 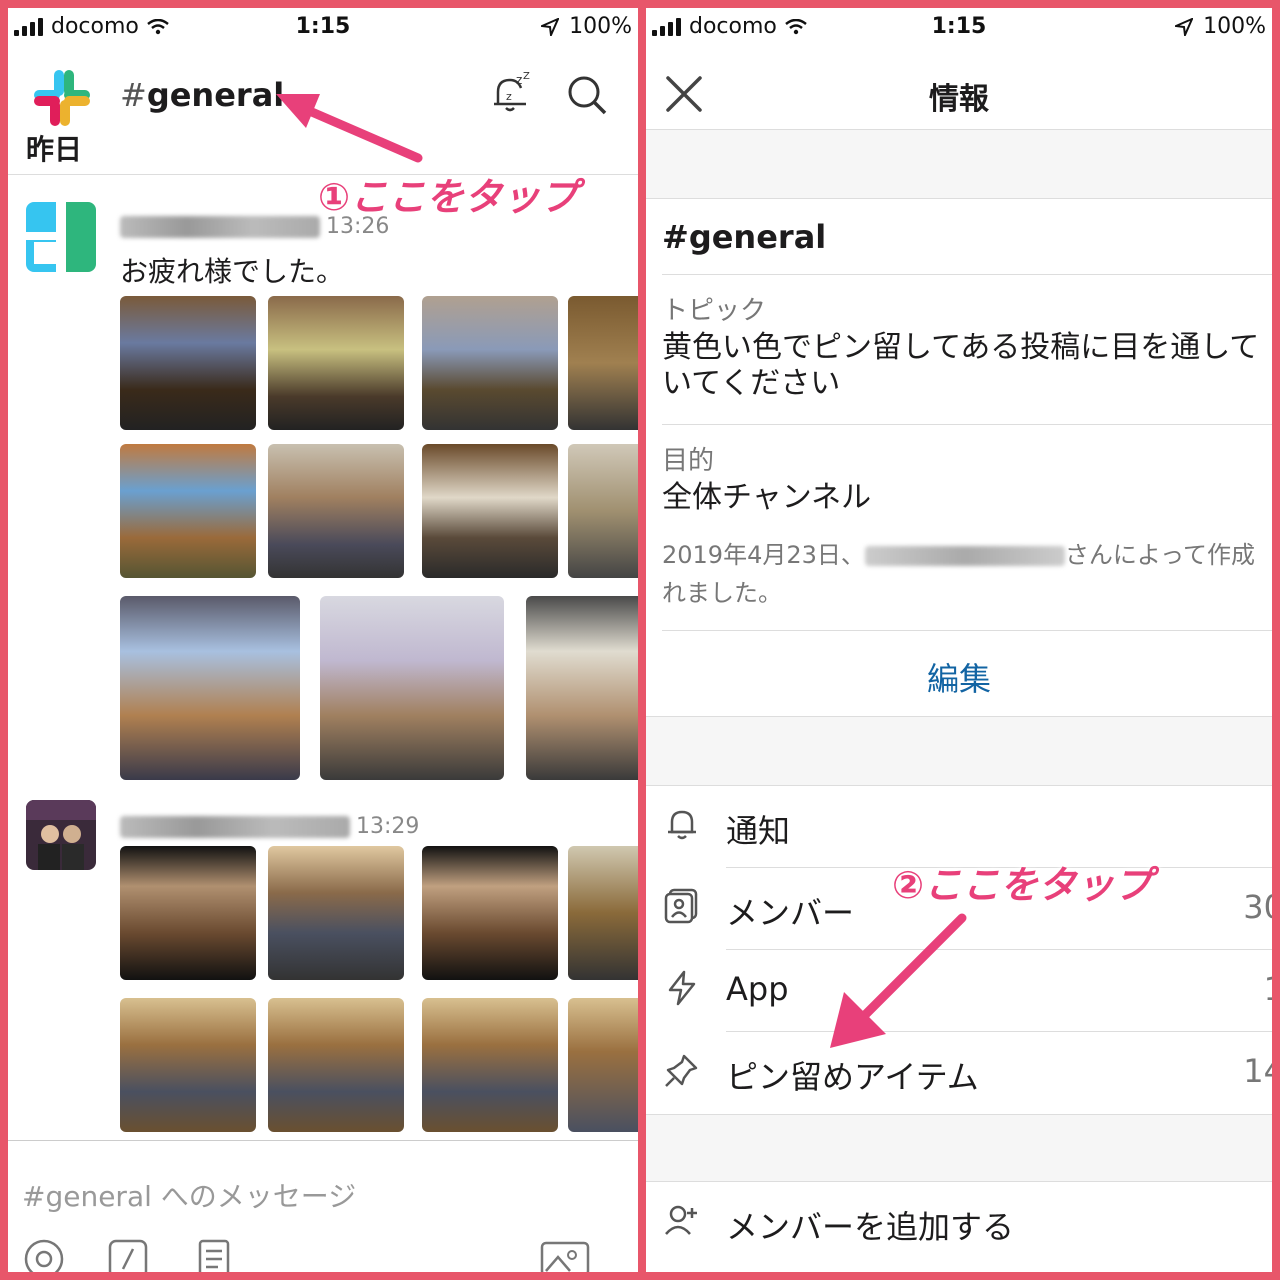 I want to click on snooze-bell-icon: z Z z, so click(x=511, y=93).